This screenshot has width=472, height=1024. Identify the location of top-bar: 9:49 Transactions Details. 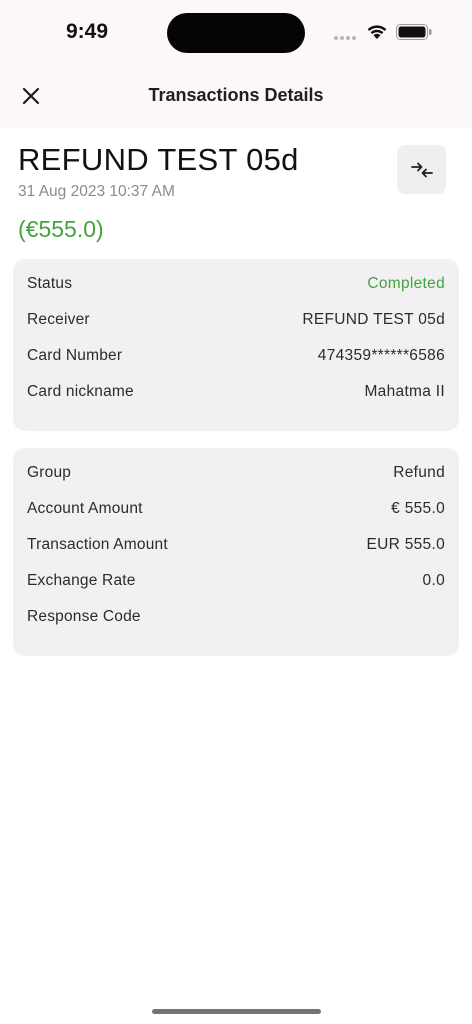
(236, 64).